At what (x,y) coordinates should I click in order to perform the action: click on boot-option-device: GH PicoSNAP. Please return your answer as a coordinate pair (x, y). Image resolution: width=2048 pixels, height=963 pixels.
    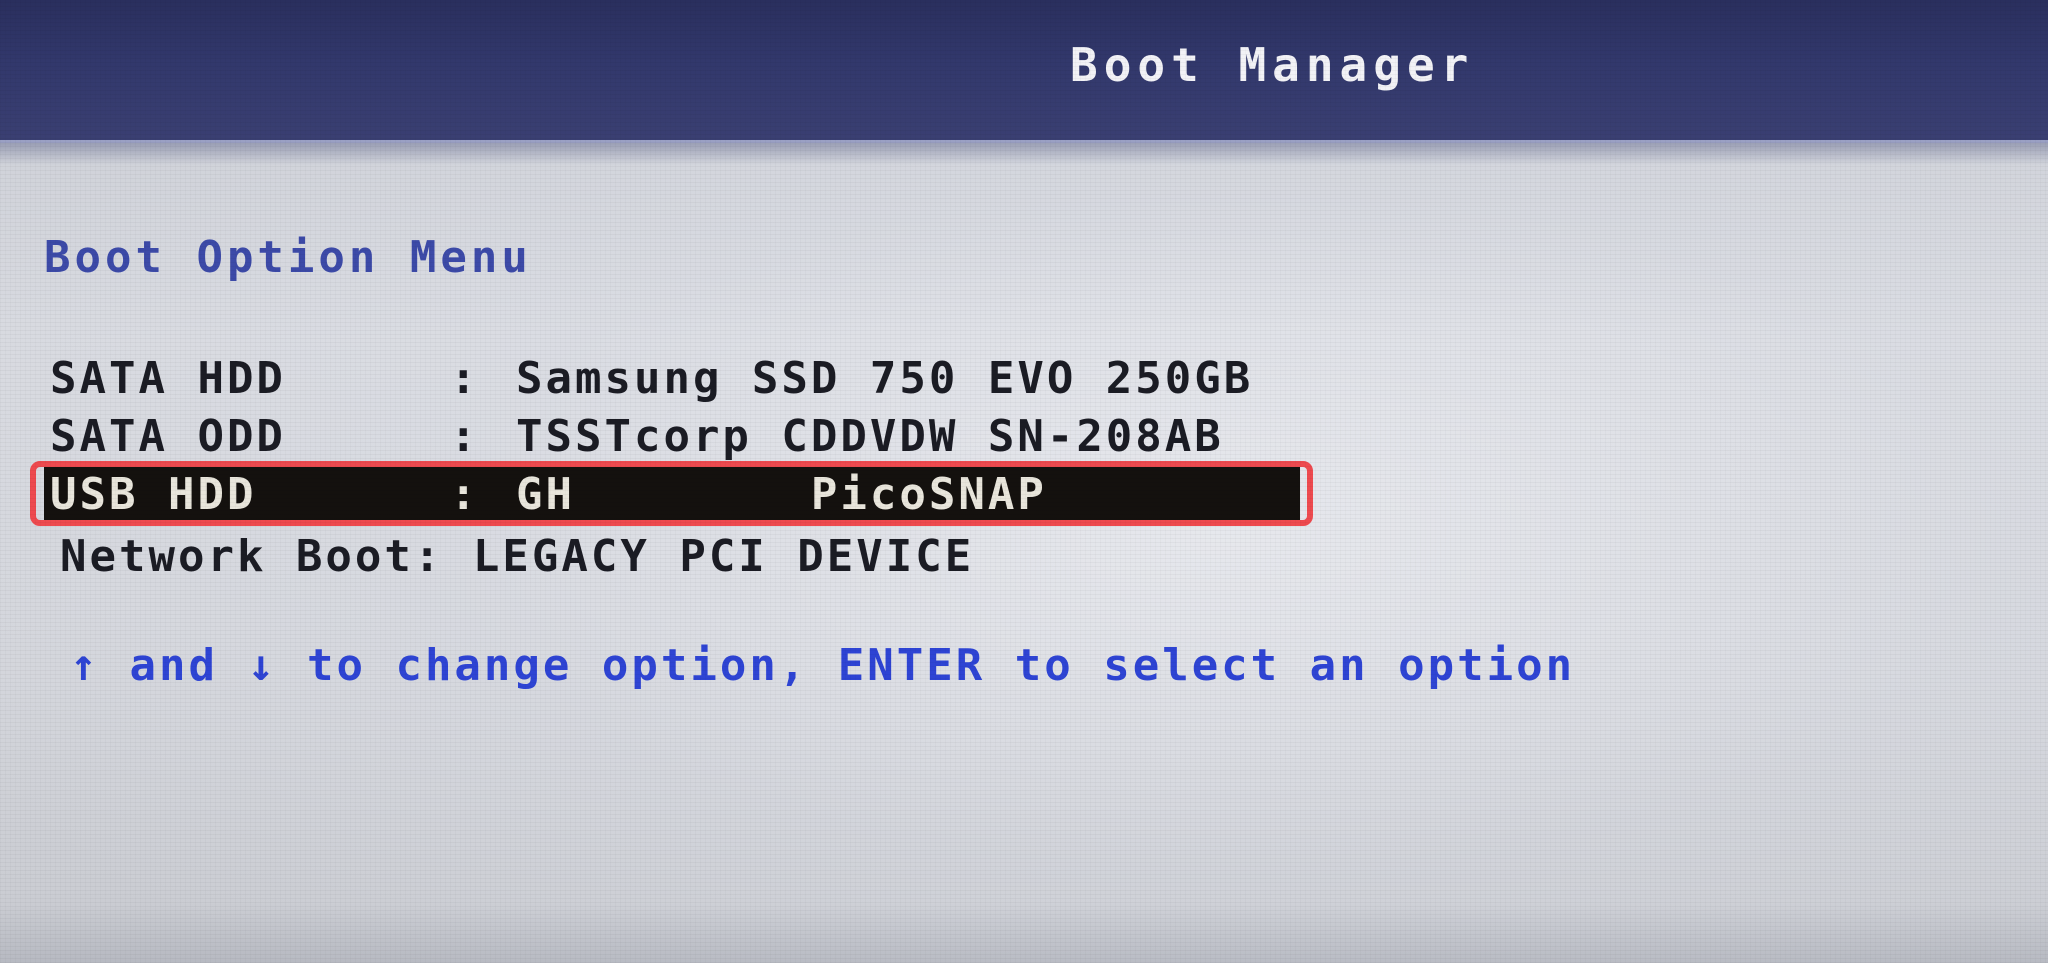
    Looking at the image, I should click on (781, 494).